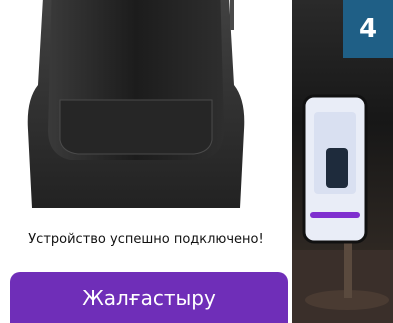 Image resolution: width=393 pixels, height=323 pixels. I want to click on connection-success-message: Устройство успешно подключено!, so click(146, 239).